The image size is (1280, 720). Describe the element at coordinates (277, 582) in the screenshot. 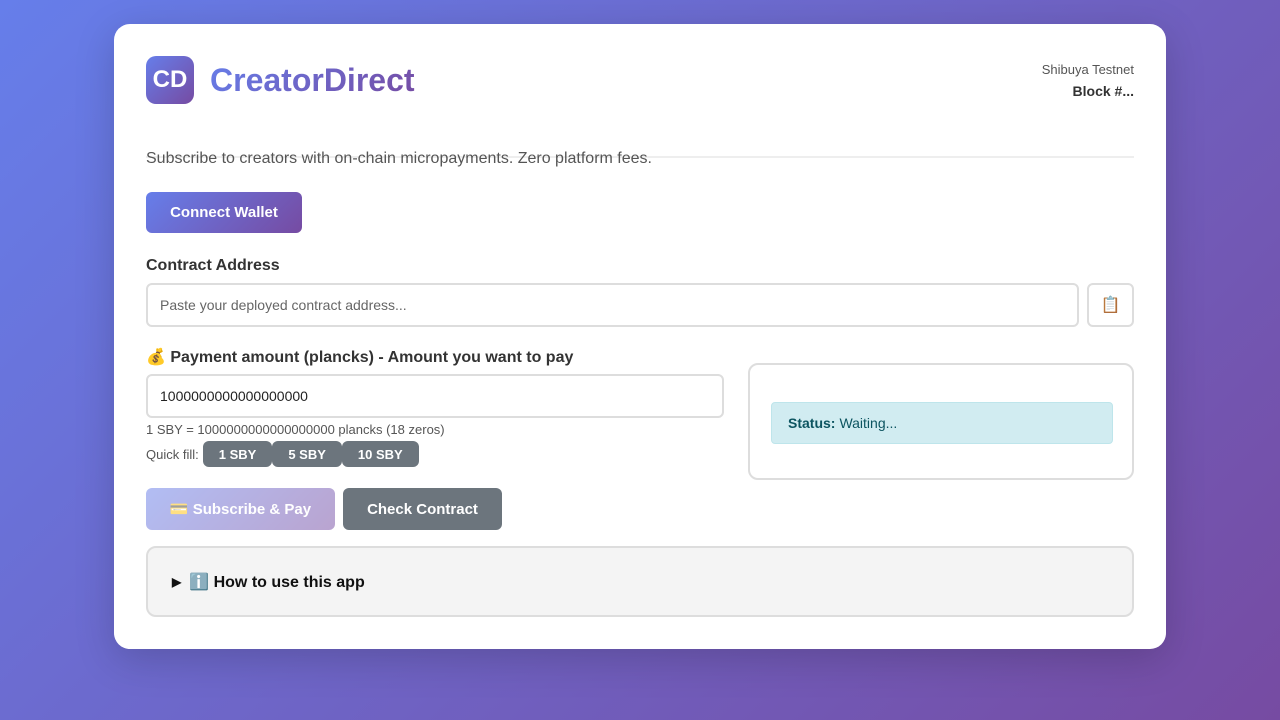

I see `how-to-use-summary: ℹ️ How to use this app` at that location.